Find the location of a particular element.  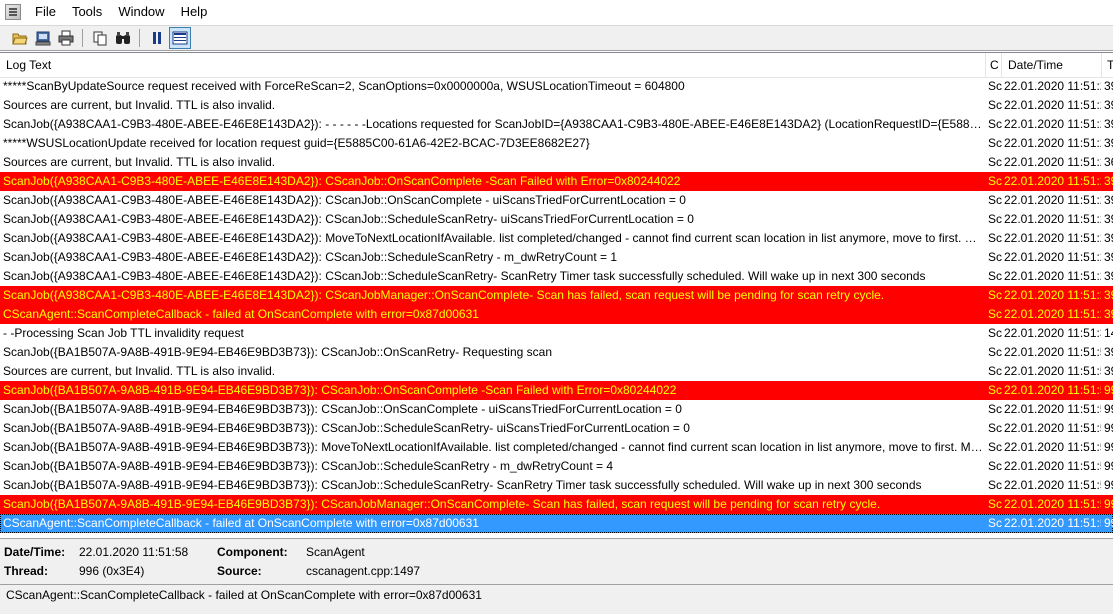

menu-bar: File Tools Window Help is located at coordinates (556, 12).